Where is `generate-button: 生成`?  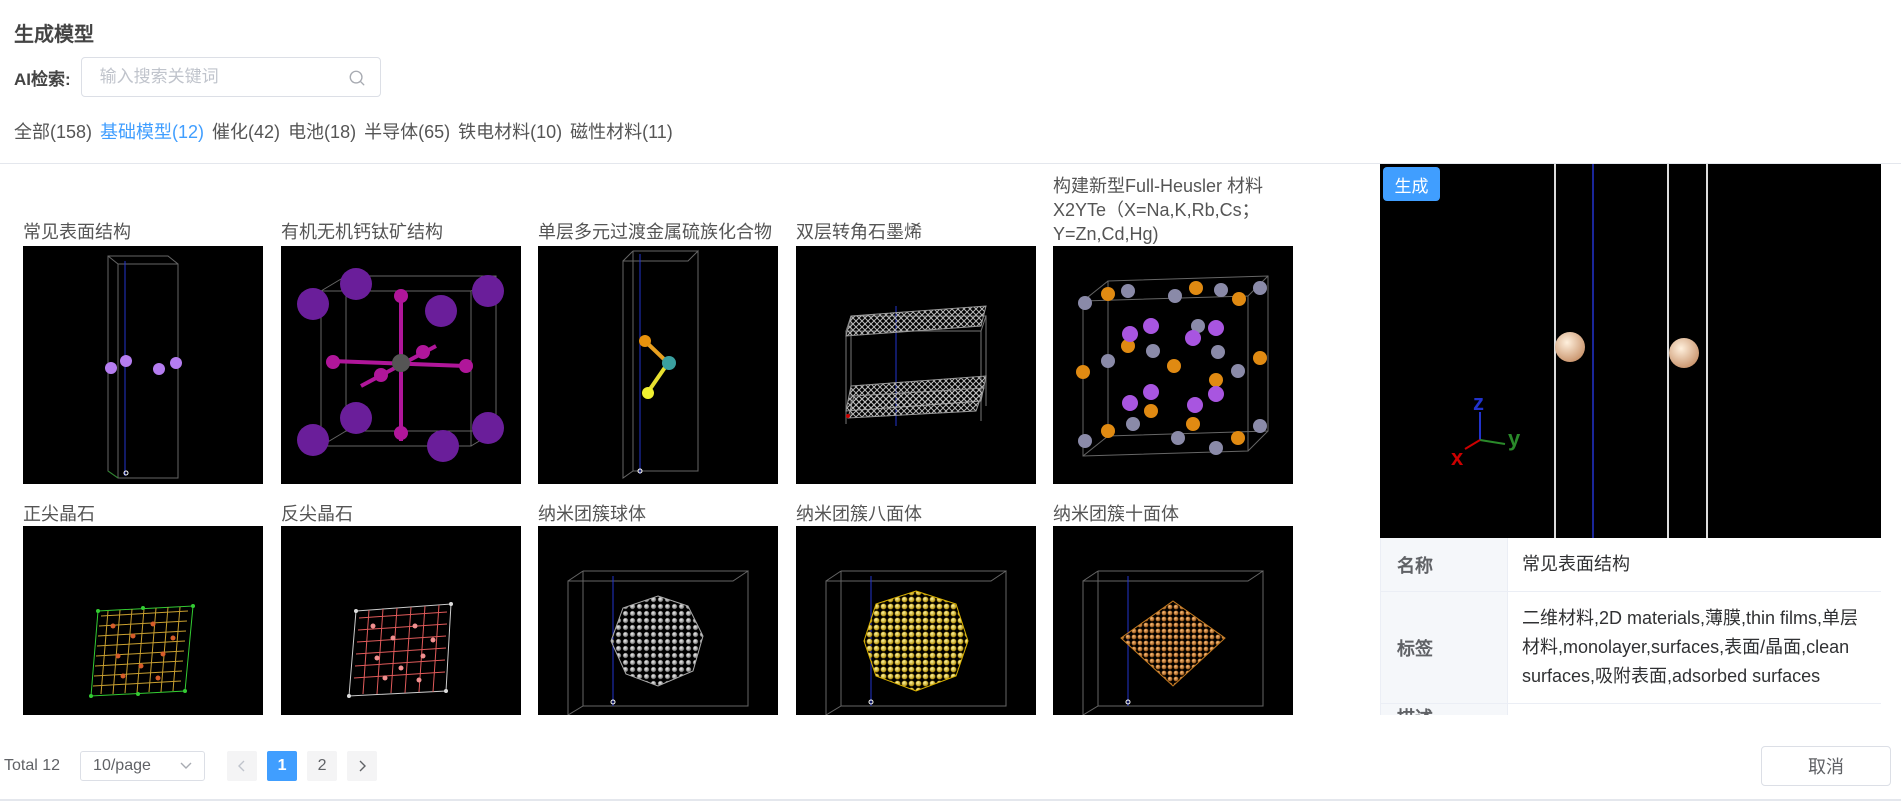 generate-button: 生成 is located at coordinates (1411, 184).